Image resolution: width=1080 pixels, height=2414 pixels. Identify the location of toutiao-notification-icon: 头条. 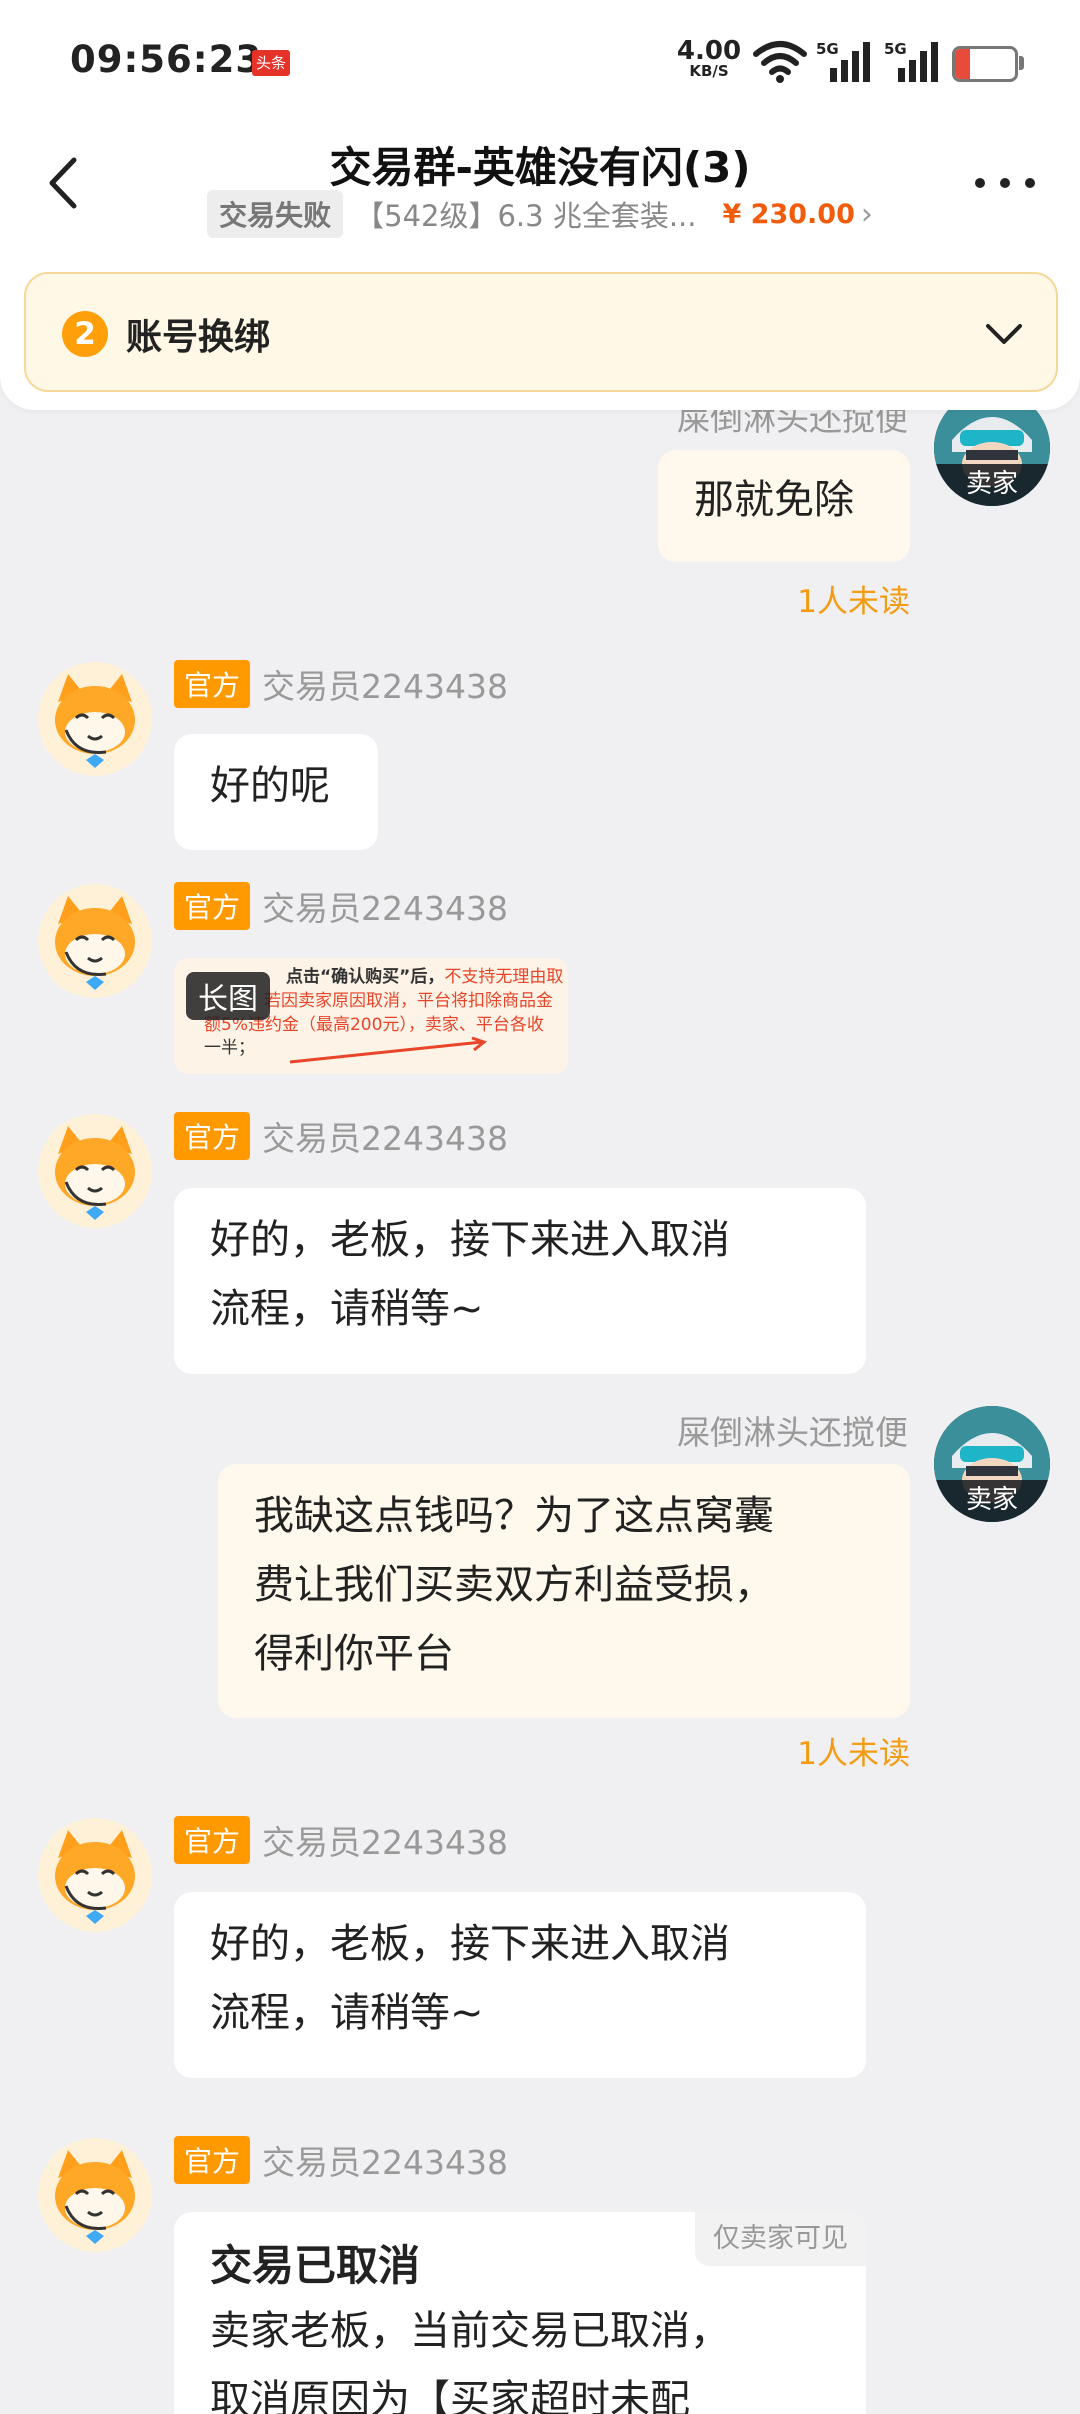
(271, 63).